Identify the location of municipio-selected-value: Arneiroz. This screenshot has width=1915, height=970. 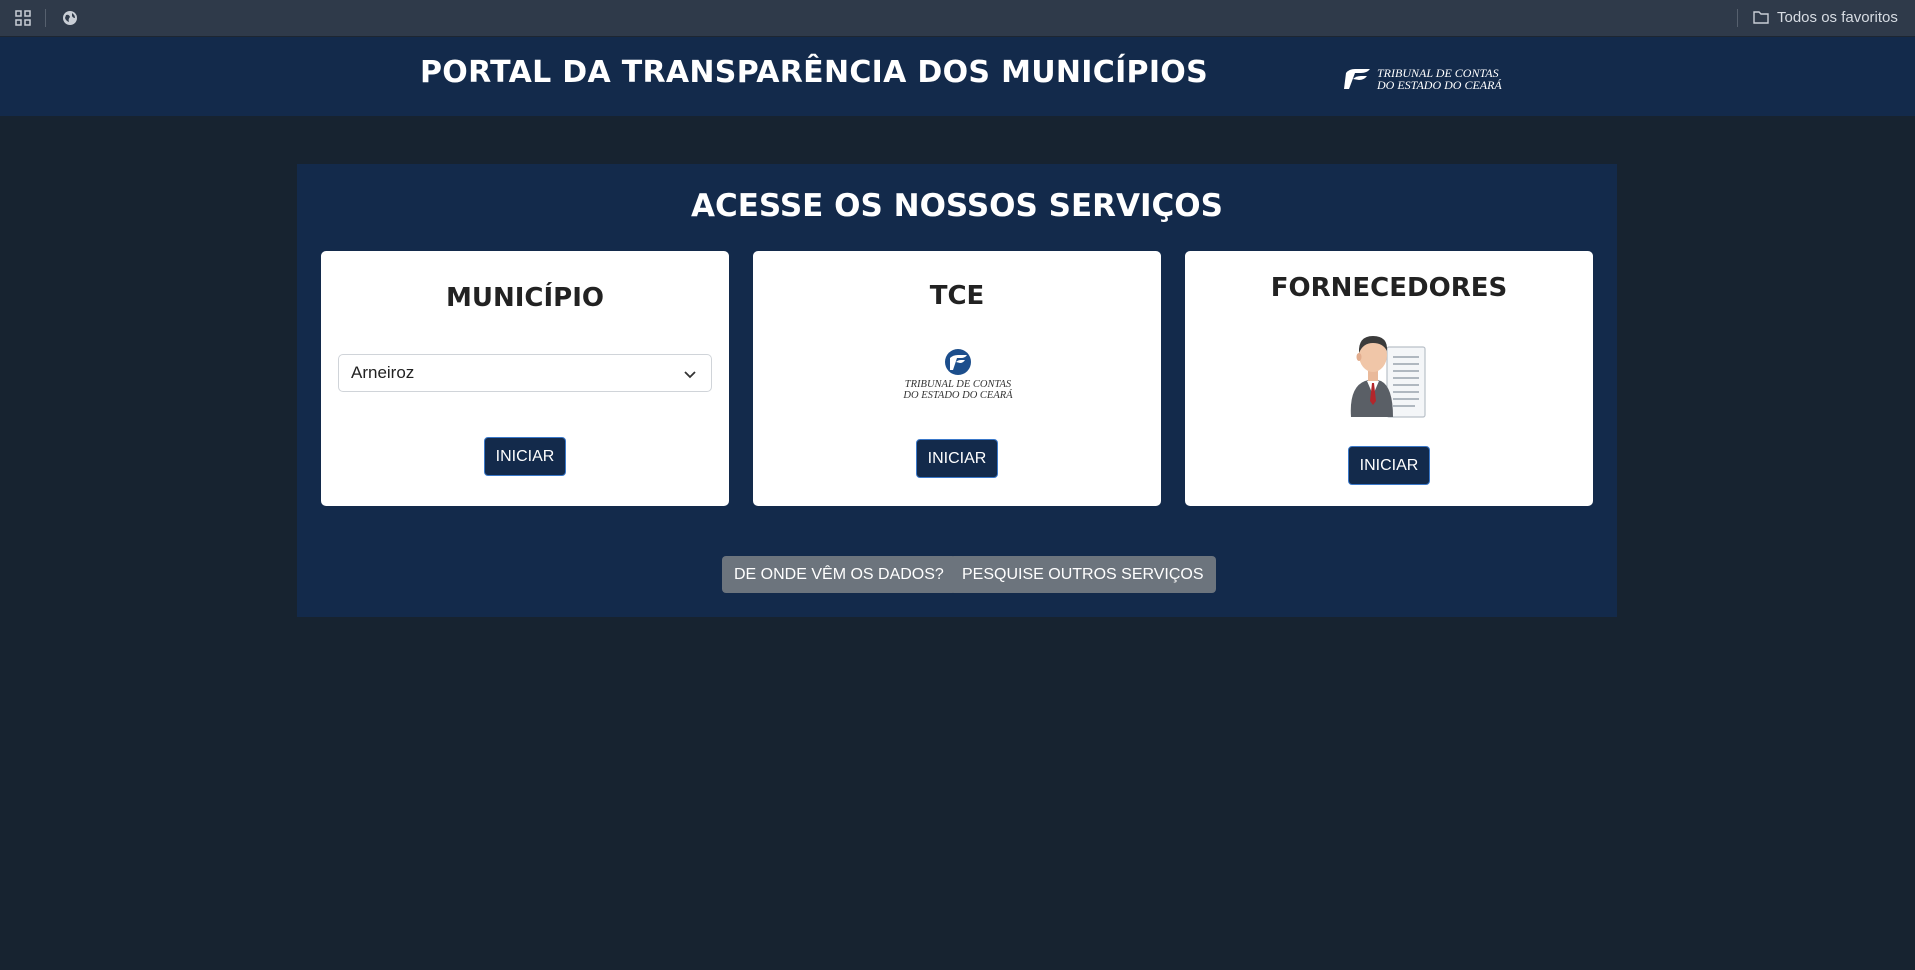
(383, 372).